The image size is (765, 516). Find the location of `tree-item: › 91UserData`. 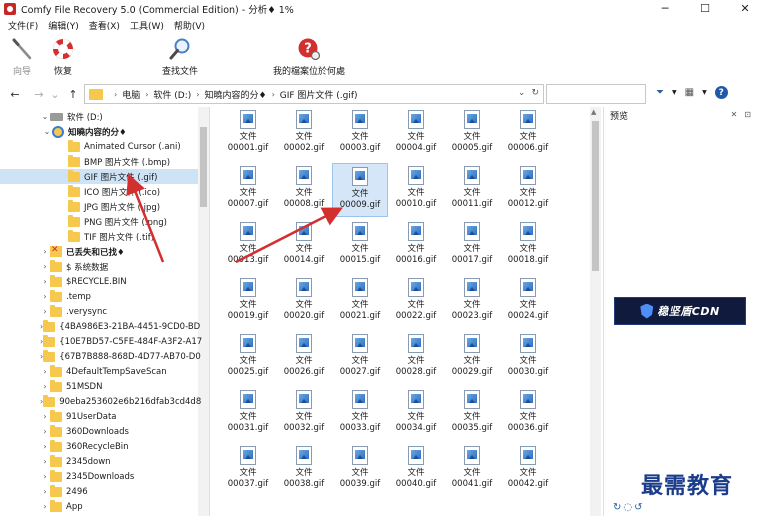

tree-item: › 91UserData is located at coordinates (99, 416).